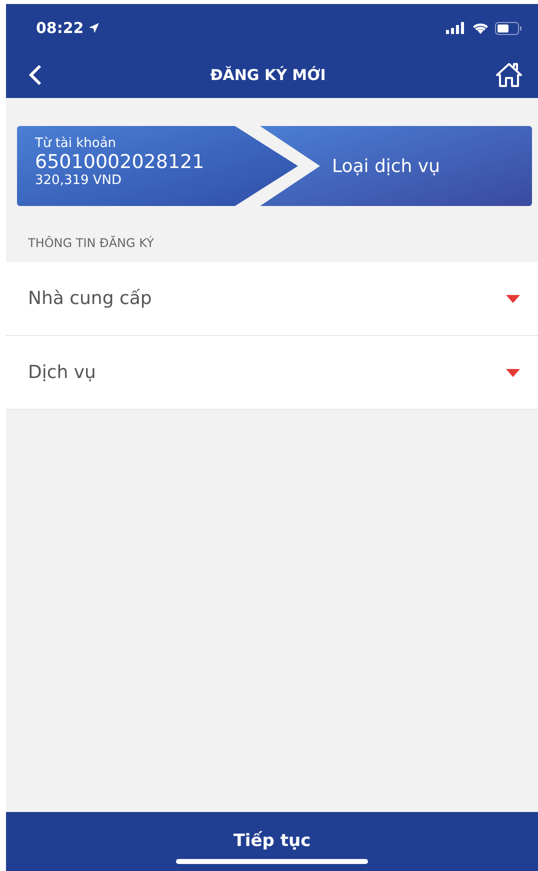 The image size is (538, 871). What do you see at coordinates (60, 28) in the screenshot?
I see `status-time: 08:22` at bounding box center [60, 28].